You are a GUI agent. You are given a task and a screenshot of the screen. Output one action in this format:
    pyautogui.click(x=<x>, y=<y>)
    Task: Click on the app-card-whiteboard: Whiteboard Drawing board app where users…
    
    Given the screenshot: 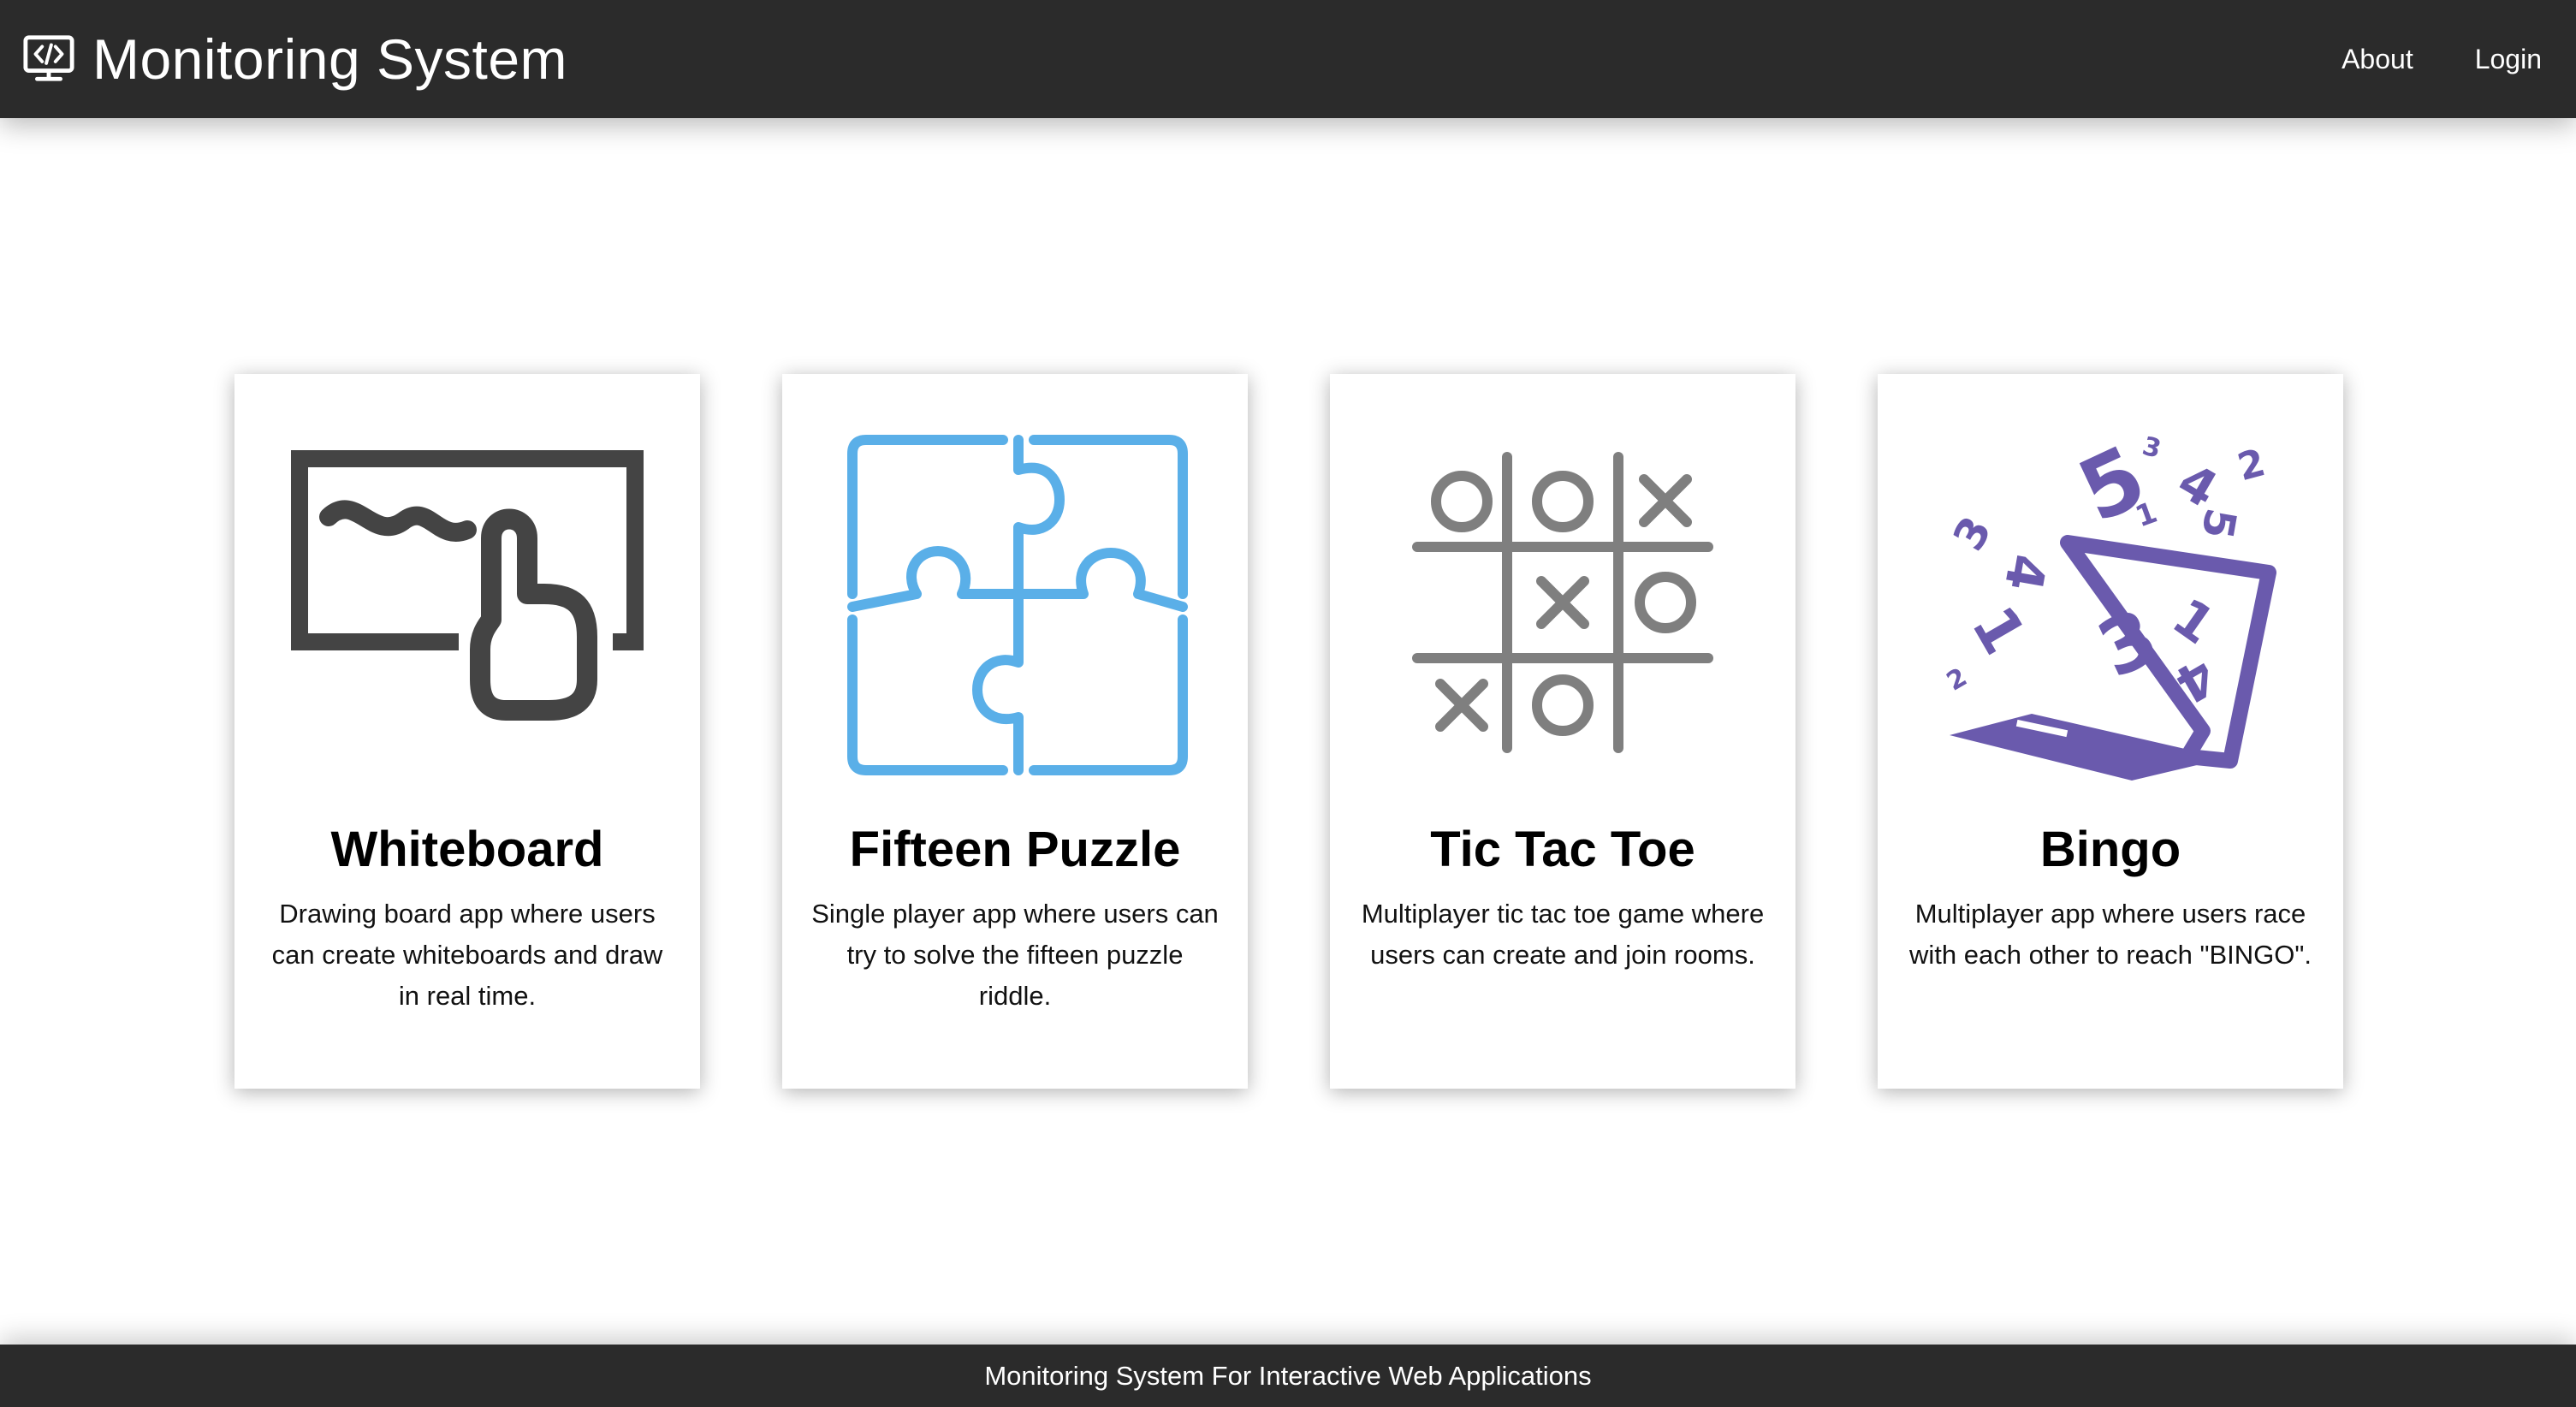 What is the action you would take?
    pyautogui.click(x=467, y=731)
    